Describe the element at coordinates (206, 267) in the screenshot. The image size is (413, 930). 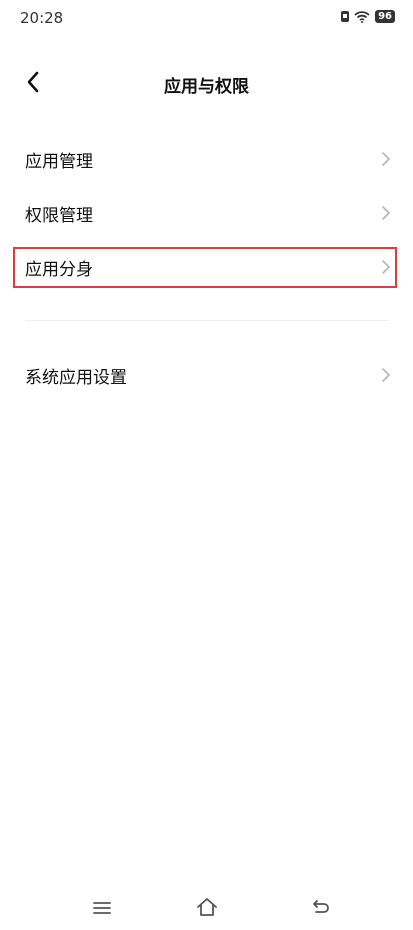
I see `menu-item-app-clone: 应用分身` at that location.